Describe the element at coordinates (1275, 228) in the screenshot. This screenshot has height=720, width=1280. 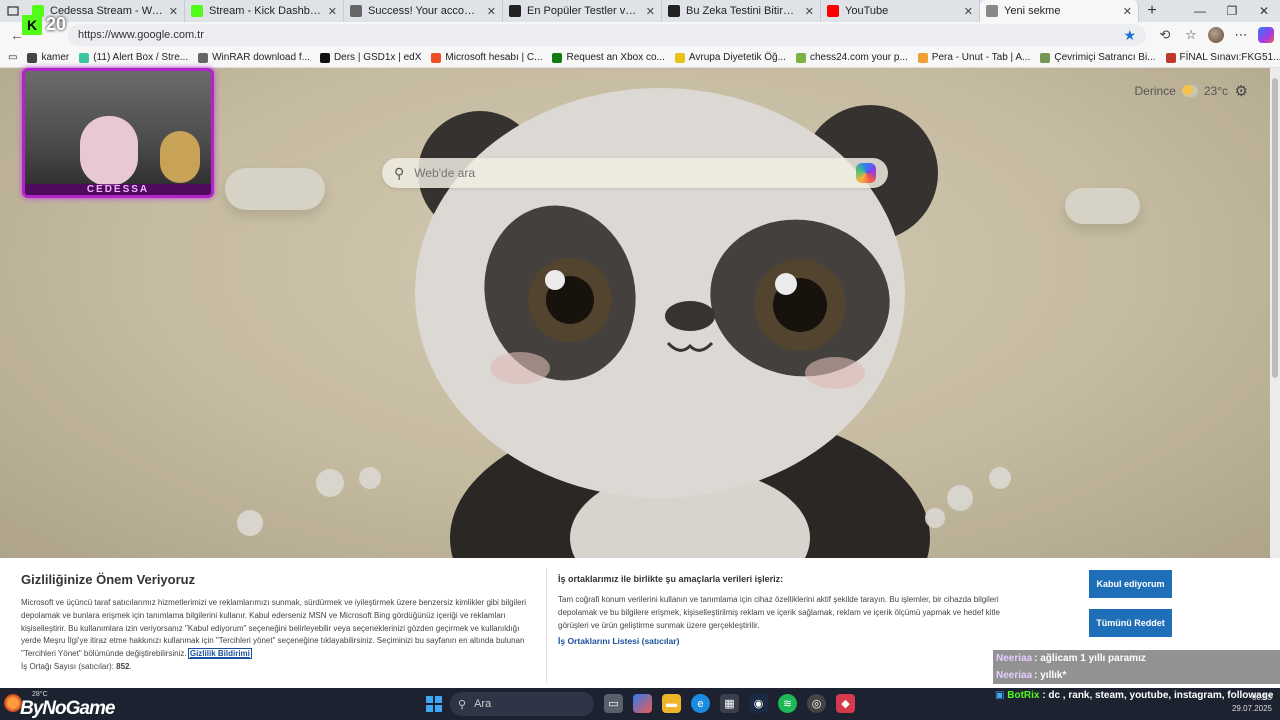
I see `scrollbar-thumb` at that location.